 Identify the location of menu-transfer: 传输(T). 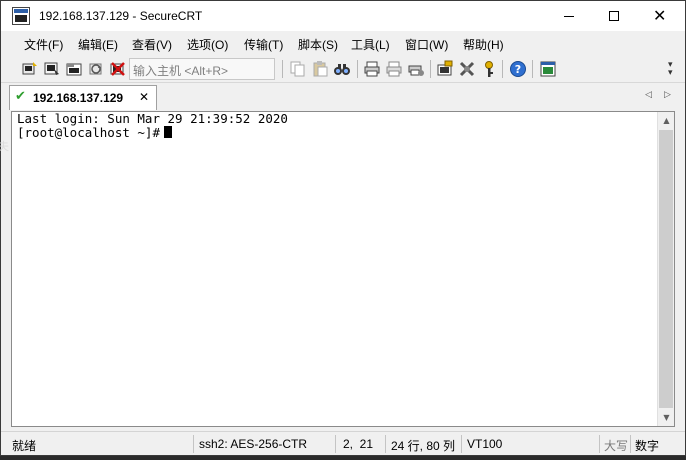
(263, 44).